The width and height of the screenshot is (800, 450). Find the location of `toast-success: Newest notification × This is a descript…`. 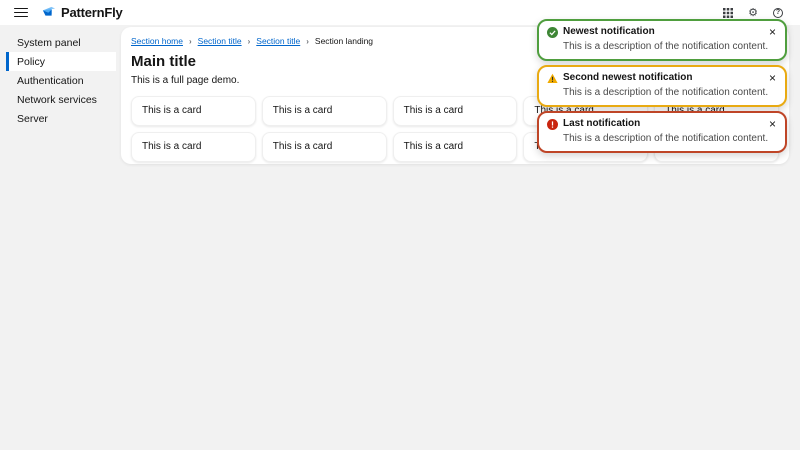

toast-success: Newest notification × This is a descript… is located at coordinates (662, 40).